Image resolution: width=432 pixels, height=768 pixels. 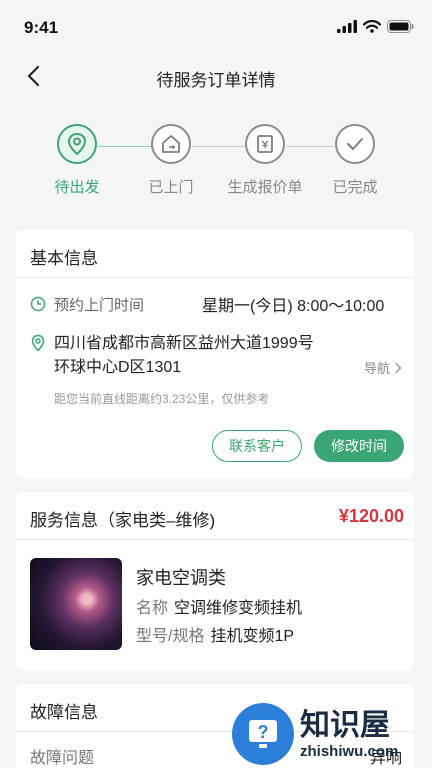 What do you see at coordinates (162, 399) in the screenshot?
I see `distance-hint: 距您当前直线距离约3.23公里，仅供参考` at bounding box center [162, 399].